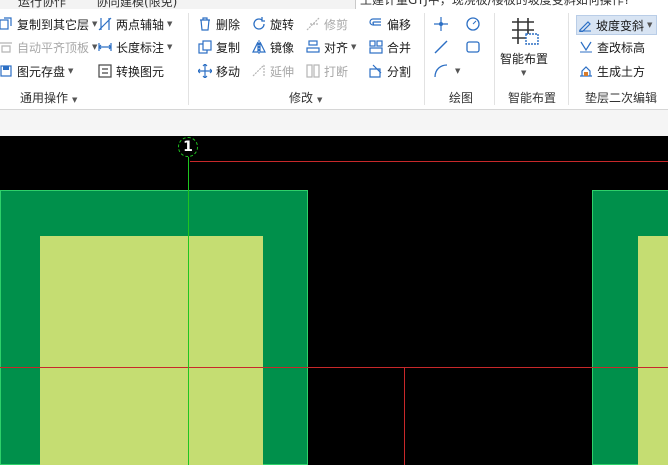 This screenshot has width=668, height=465. What do you see at coordinates (42, 4) in the screenshot?
I see `tab-collaboration: 运行协作` at bounding box center [42, 4].